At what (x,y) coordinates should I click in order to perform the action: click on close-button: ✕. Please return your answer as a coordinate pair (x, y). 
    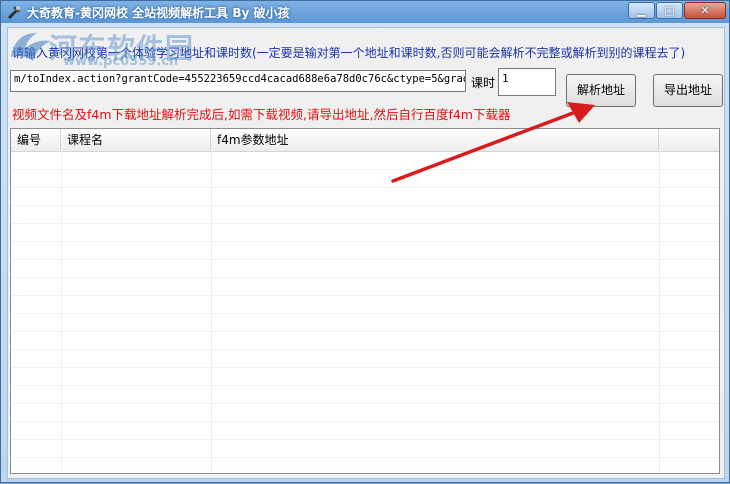
    Looking at the image, I should click on (705, 10).